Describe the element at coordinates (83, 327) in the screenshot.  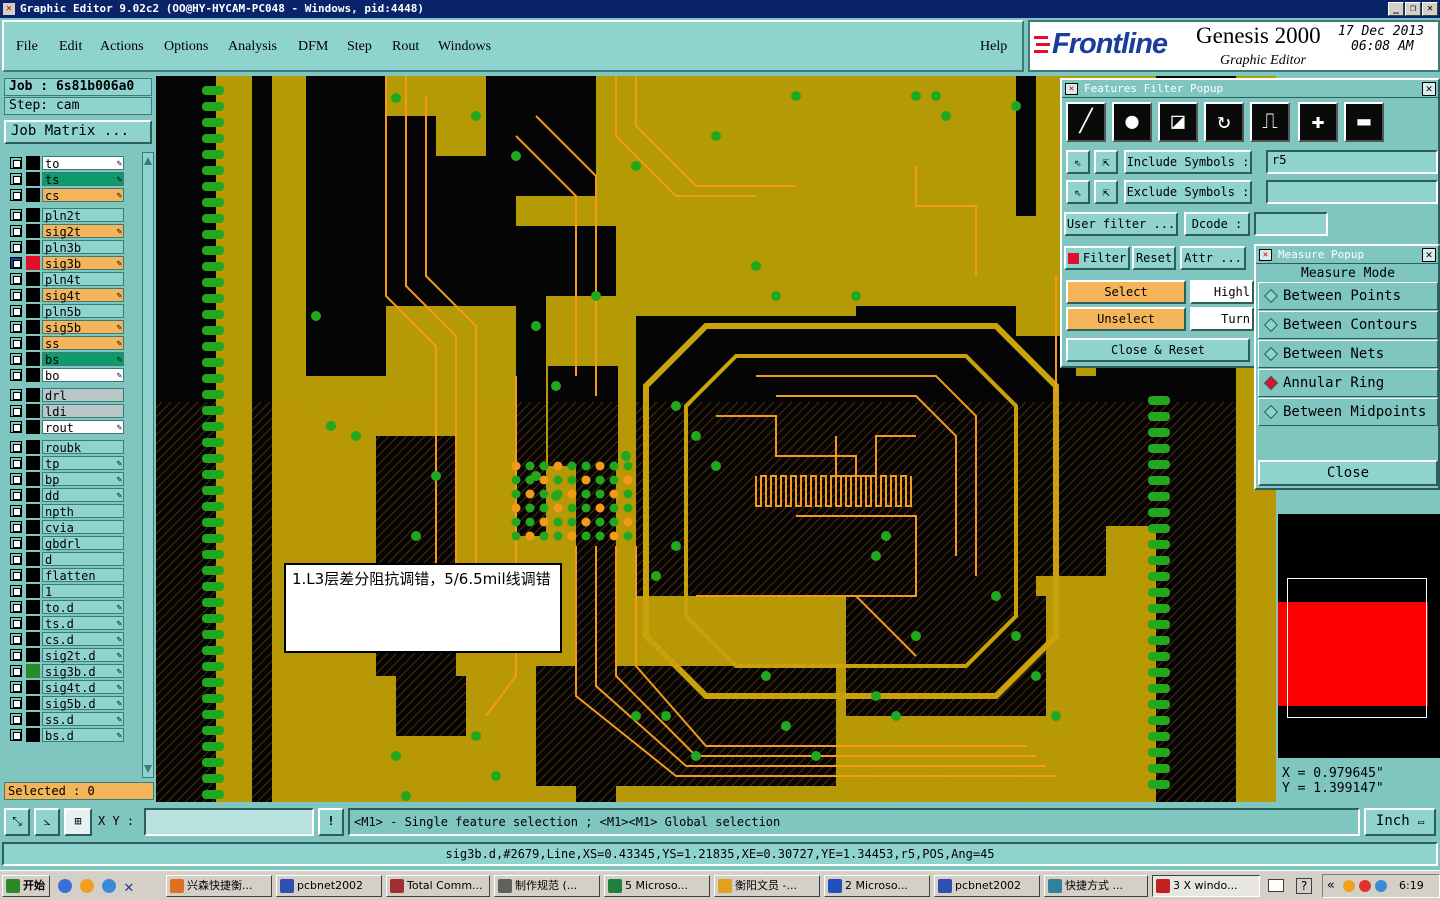
I see `layer-name: sig5b ✎` at that location.